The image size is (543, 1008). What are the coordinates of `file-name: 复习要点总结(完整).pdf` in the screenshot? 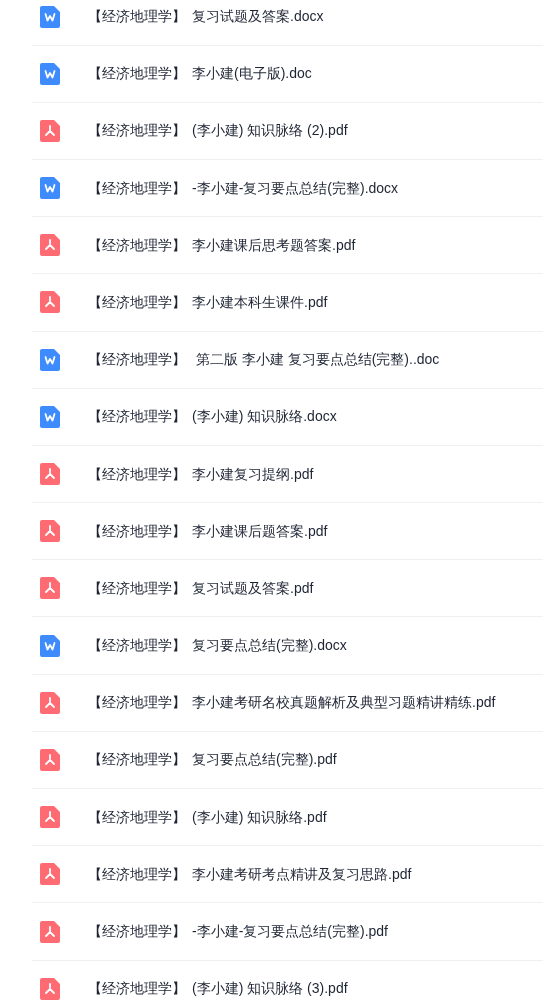 It's located at (264, 760).